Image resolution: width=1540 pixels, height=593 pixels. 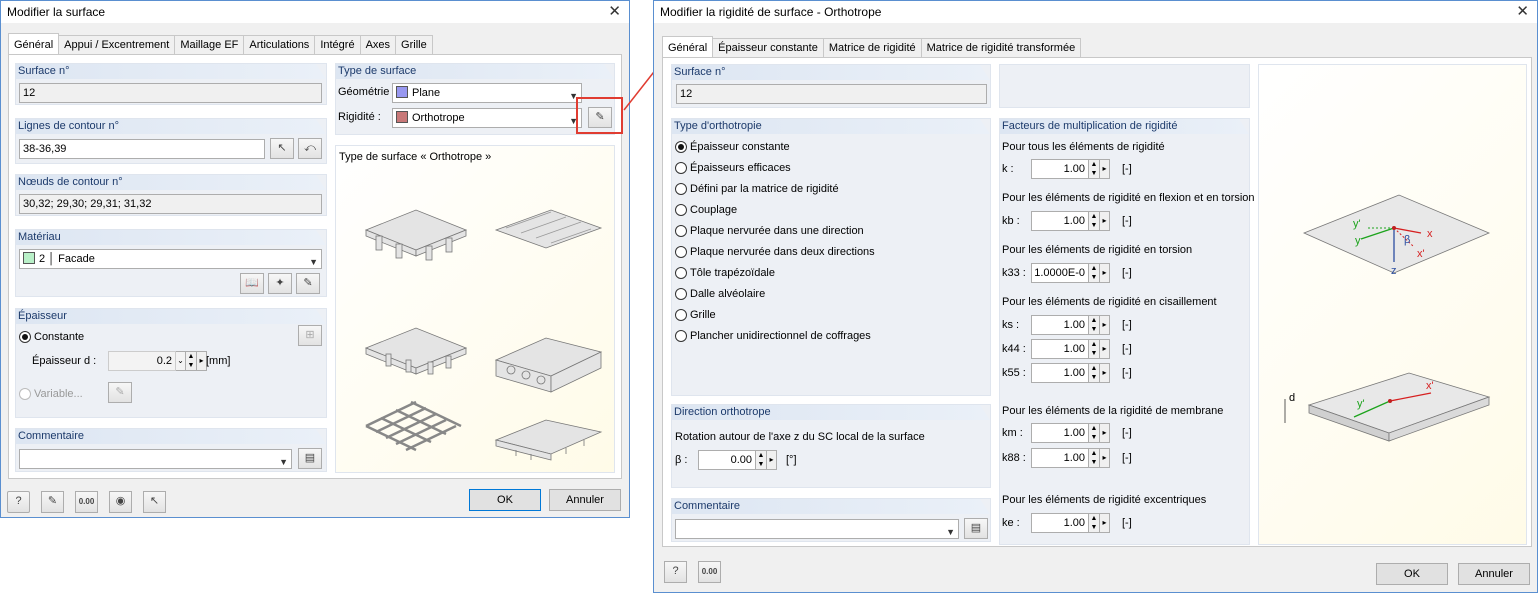 What do you see at coordinates (1008, 169) in the screenshot?
I see `factor-symbol: k :` at bounding box center [1008, 169].